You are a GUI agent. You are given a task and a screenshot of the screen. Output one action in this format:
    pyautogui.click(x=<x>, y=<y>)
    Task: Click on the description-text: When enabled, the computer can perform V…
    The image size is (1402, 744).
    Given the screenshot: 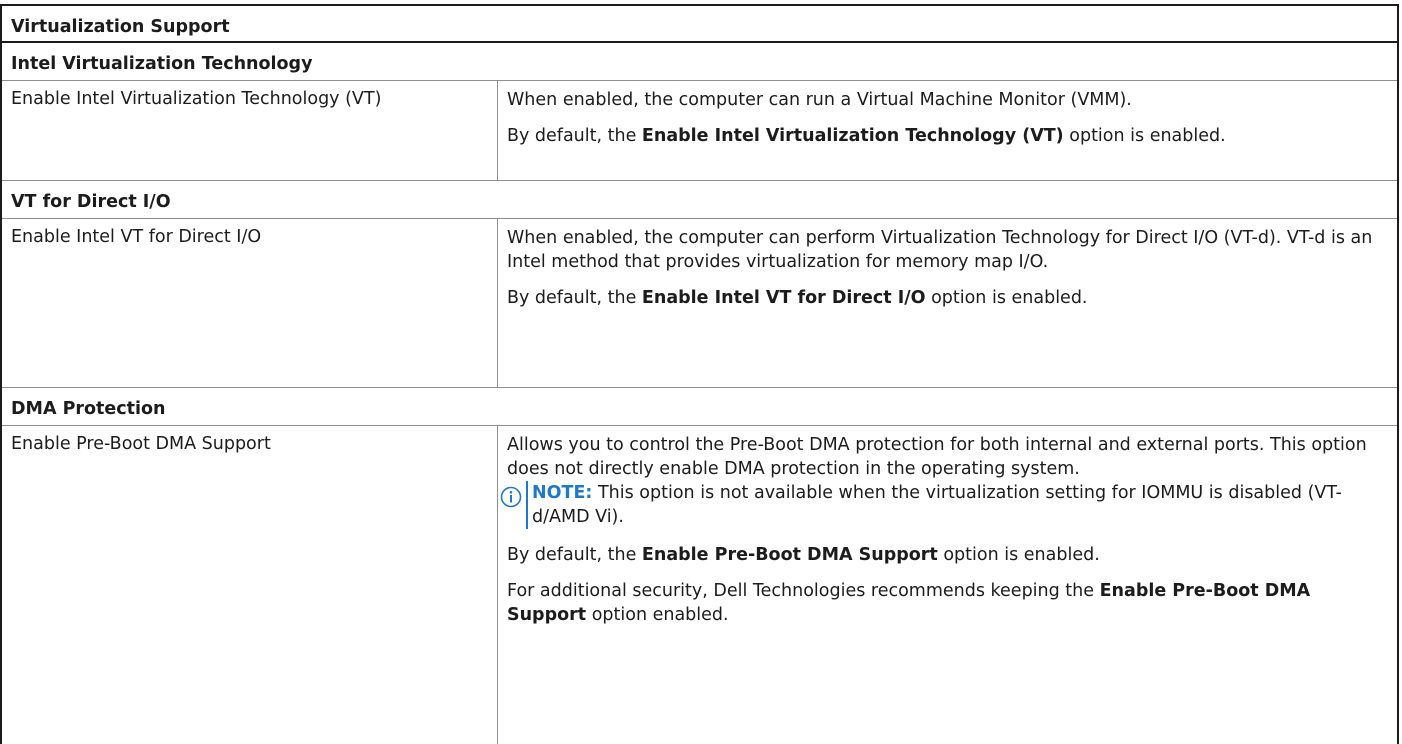 What is the action you would take?
    pyautogui.click(x=940, y=250)
    